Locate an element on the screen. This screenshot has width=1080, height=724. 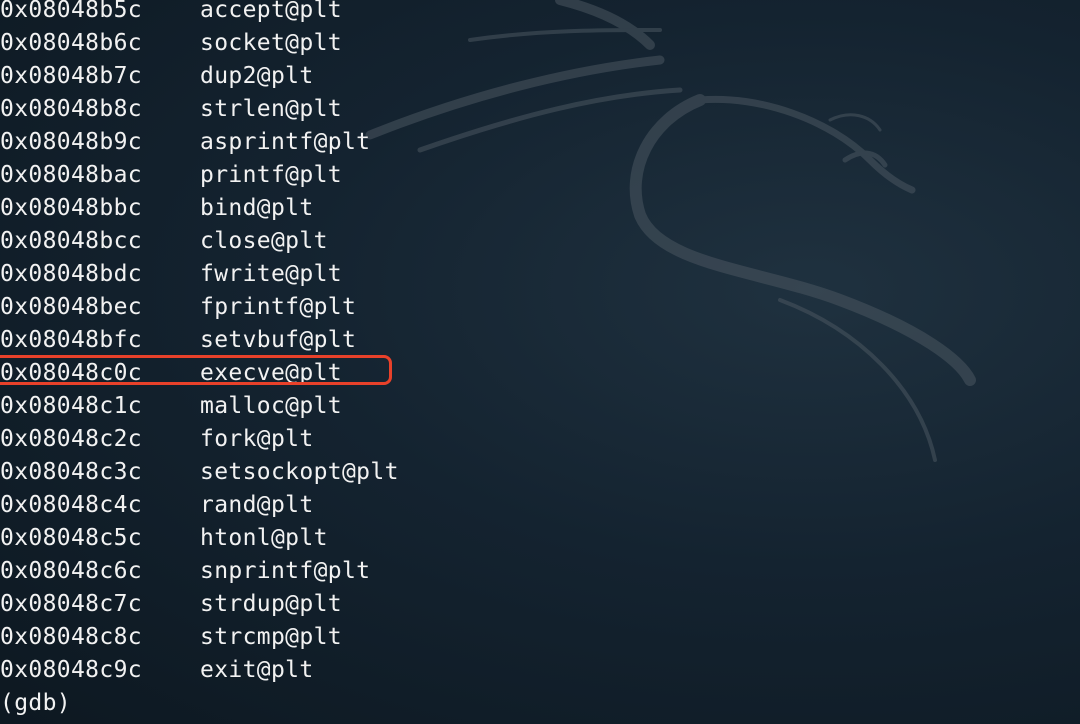
entry-address: 0x08048c8c is located at coordinates (71, 637).